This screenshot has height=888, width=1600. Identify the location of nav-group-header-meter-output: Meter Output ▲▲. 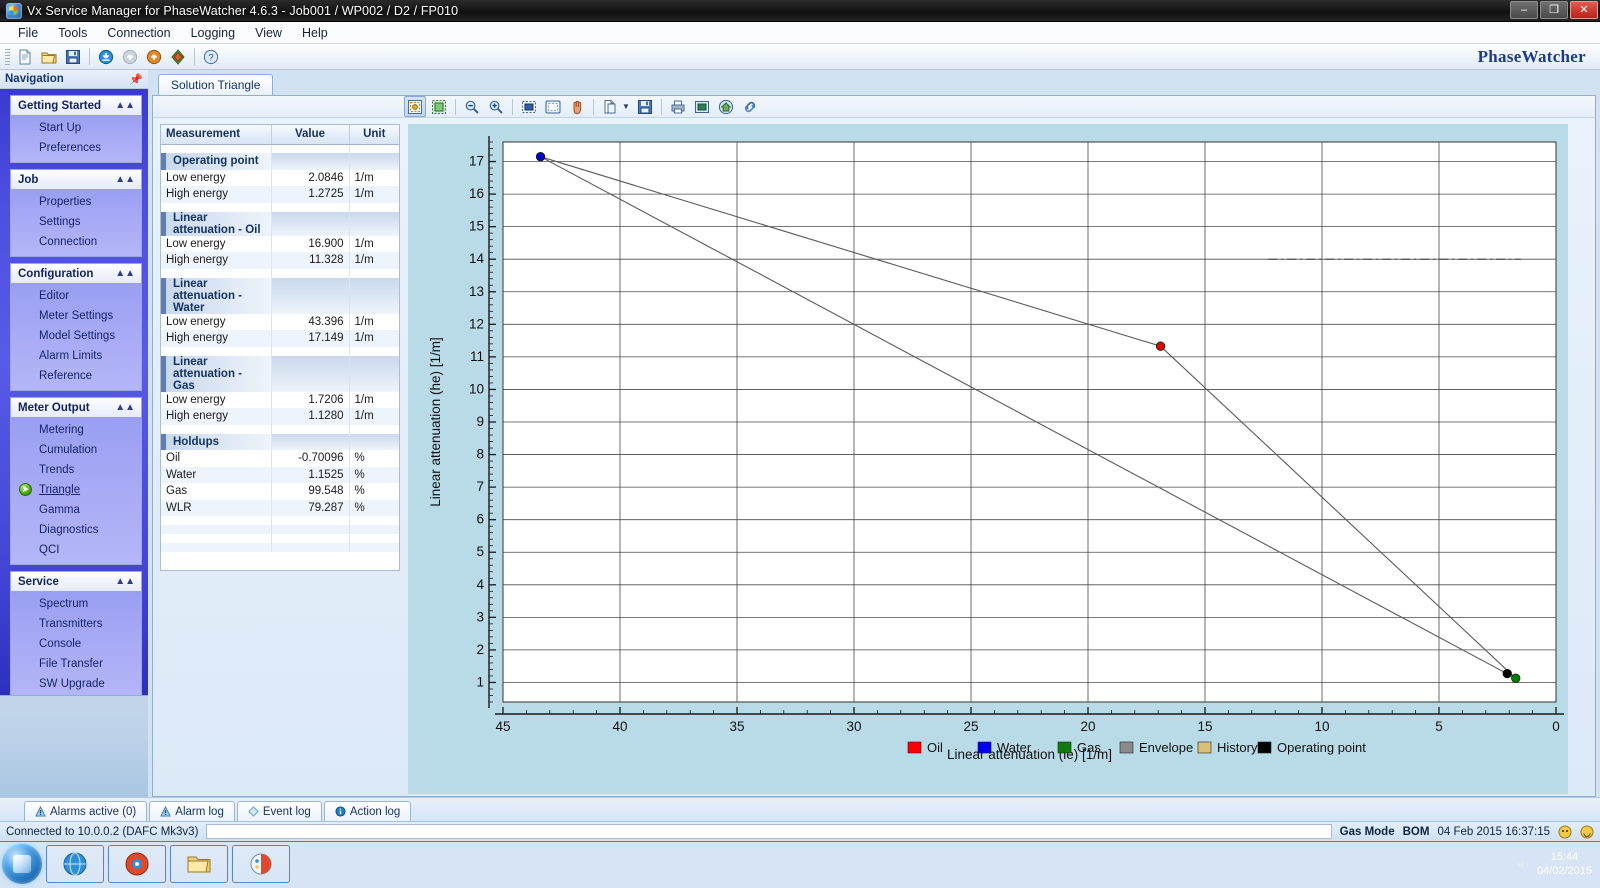
(76, 407).